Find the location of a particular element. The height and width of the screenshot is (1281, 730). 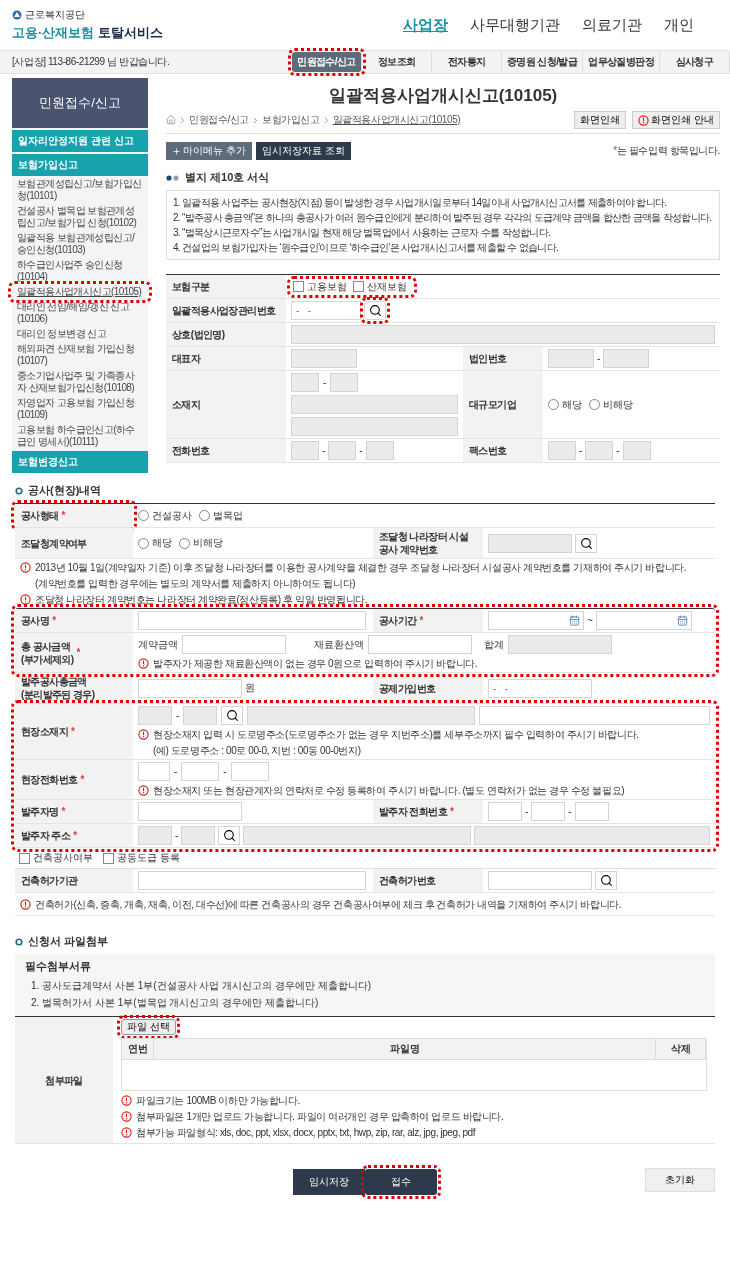

menu-tab: 전자통지 is located at coordinates (467, 62).